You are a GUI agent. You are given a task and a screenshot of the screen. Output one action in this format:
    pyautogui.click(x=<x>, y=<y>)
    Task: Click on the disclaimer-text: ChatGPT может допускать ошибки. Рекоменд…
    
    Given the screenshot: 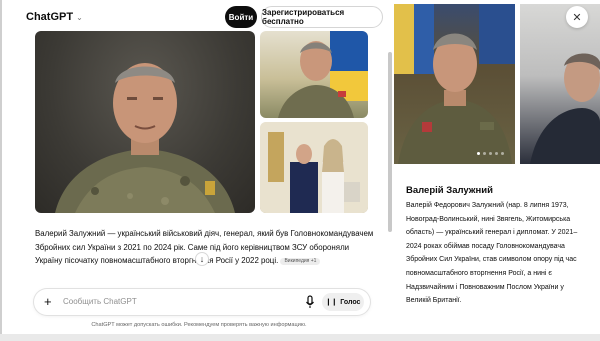 What is the action you would take?
    pyautogui.click(x=199, y=325)
    